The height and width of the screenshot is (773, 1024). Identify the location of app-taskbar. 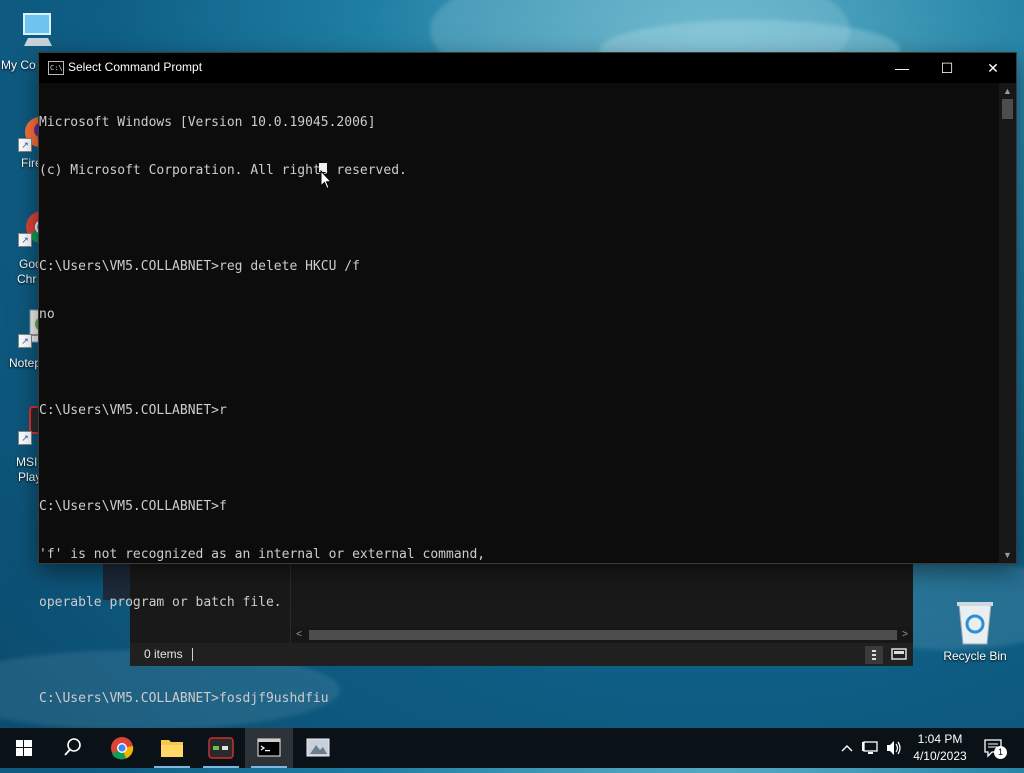
(318, 748).